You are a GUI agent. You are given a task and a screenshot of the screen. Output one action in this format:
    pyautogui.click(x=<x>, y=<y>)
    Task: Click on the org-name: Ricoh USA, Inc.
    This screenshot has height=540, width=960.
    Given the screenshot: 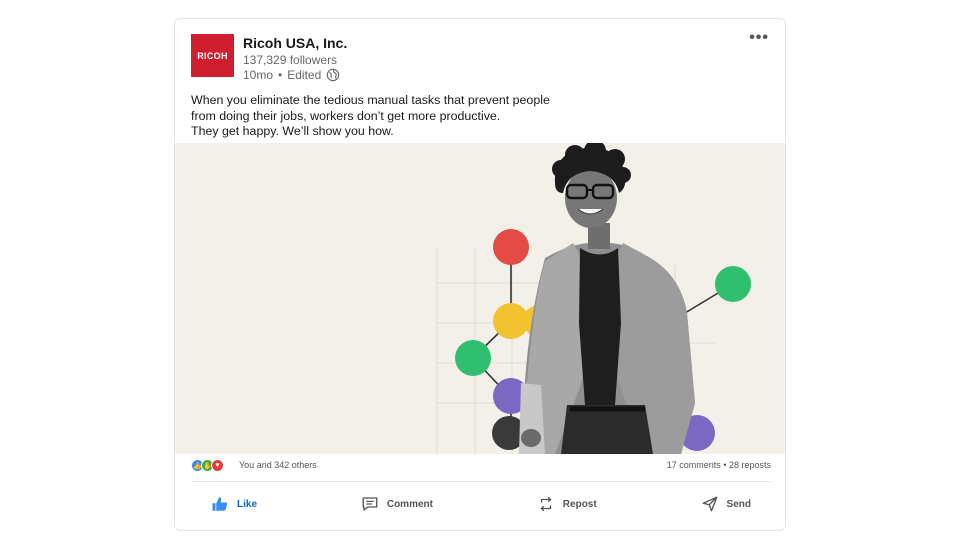 What is the action you would take?
    pyautogui.click(x=295, y=43)
    